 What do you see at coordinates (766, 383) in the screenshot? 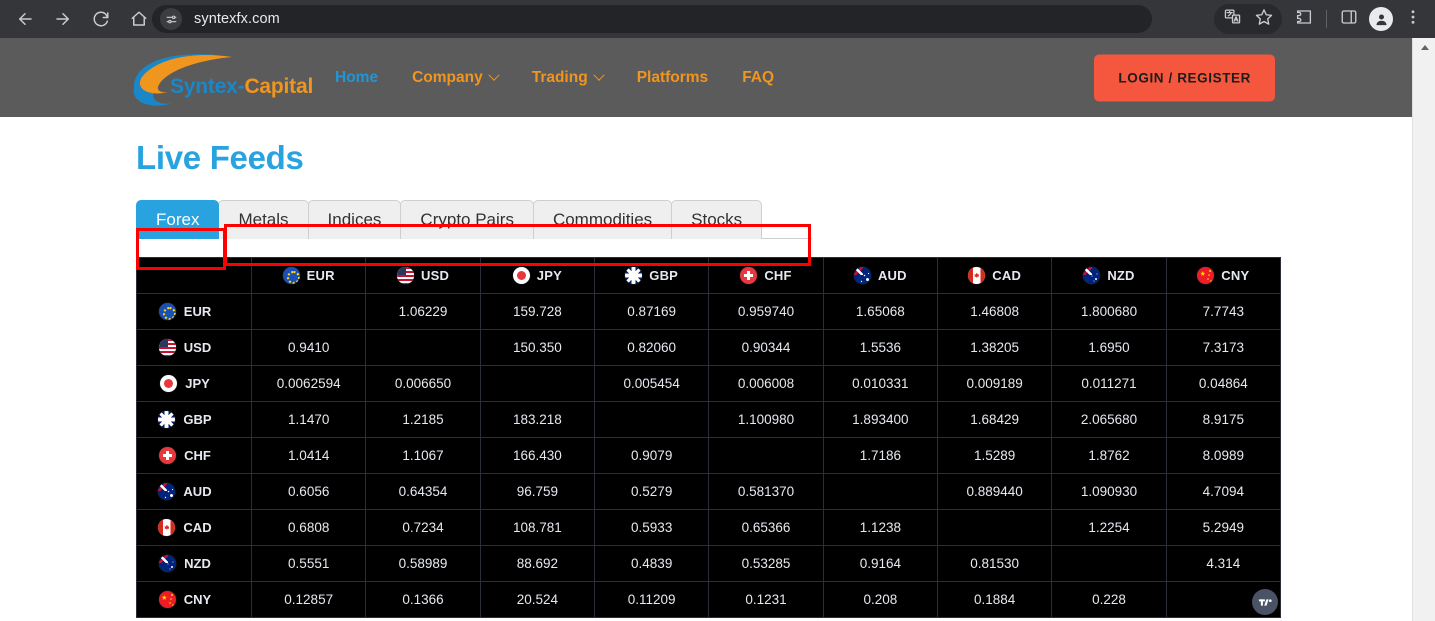
I see `rate-cell-jpy-chf: 0.006008` at bounding box center [766, 383].